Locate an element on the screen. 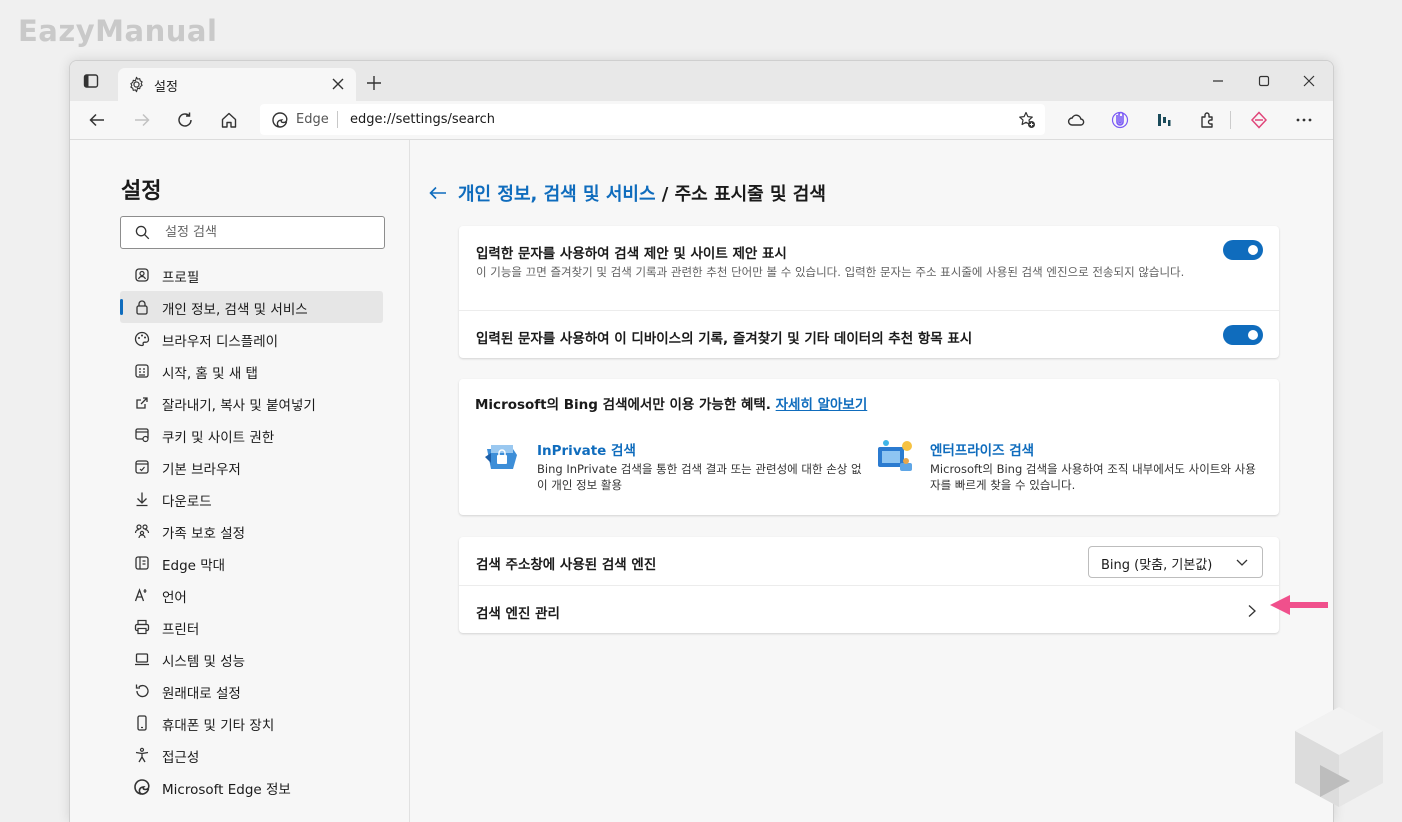 Image resolution: width=1402 pixels, height=822 pixels. search-engine-row: 검색 주소창에 사용된 검색 엔진 Bing (맞춤, 기본값) is located at coordinates (869, 561).